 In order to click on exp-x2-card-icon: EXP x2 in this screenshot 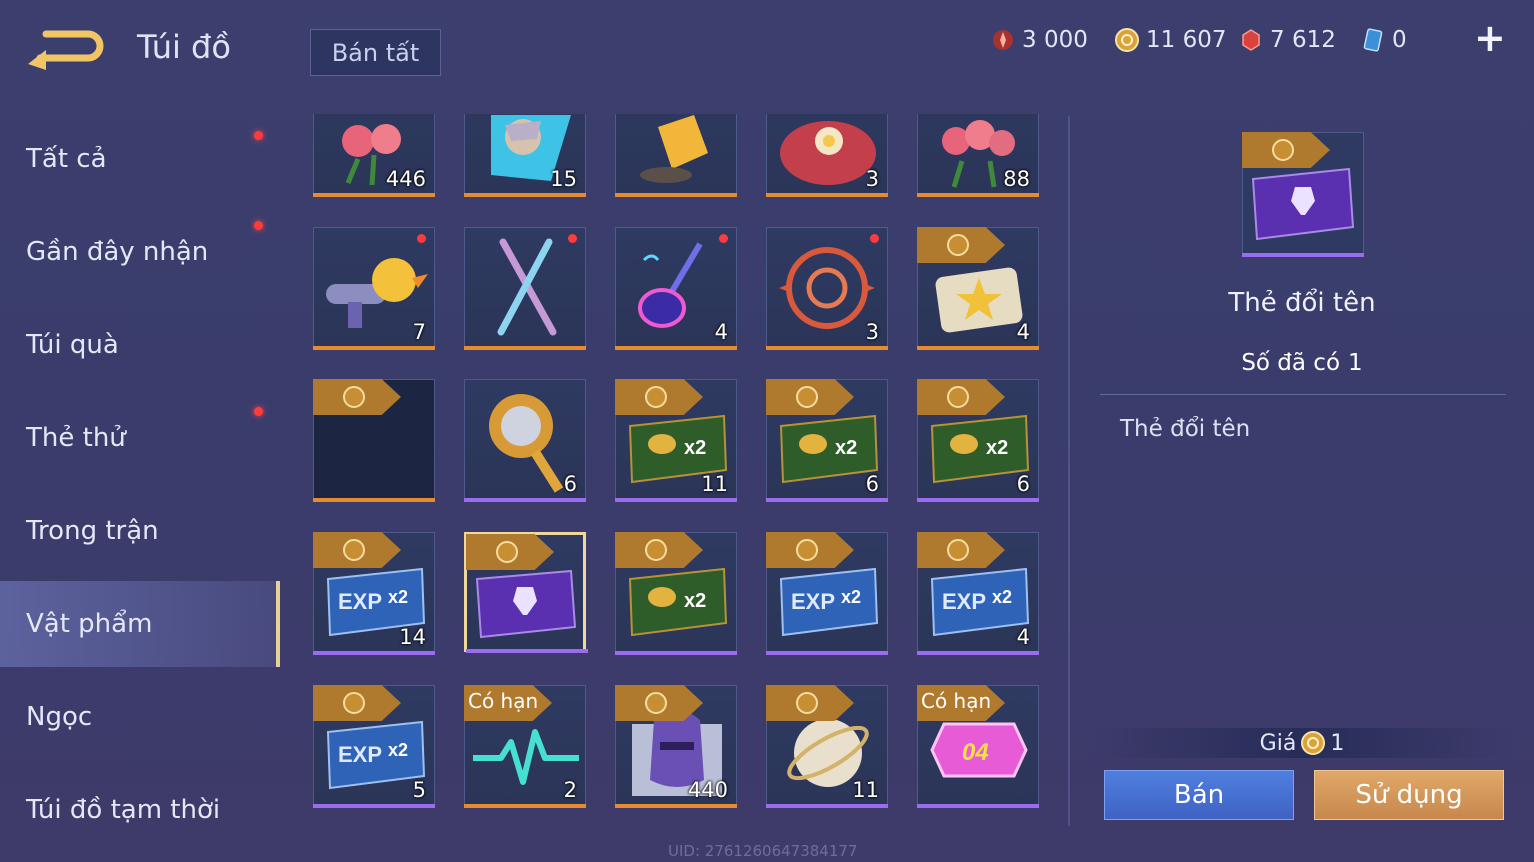, I will do `click(829, 602)`.